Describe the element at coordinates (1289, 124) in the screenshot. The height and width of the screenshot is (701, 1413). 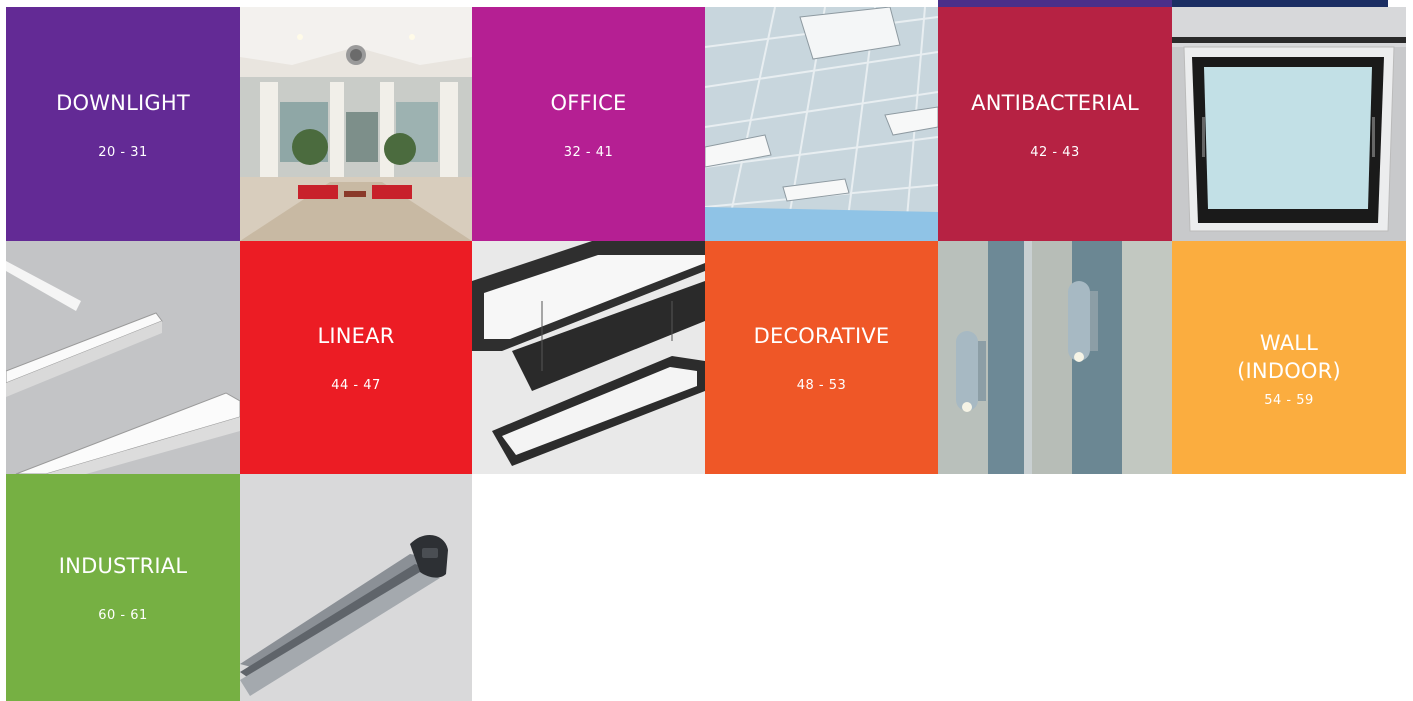
I see `square-panel-light-photo` at that location.